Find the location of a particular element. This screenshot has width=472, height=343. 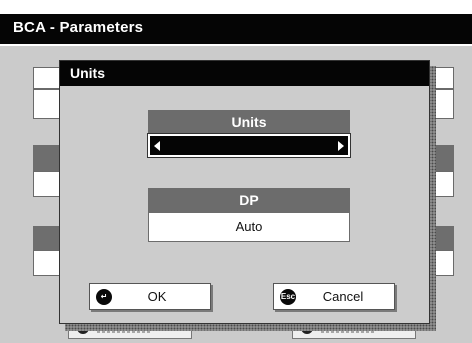

main-titlebar: BCA - Parameters is located at coordinates (236, 23).